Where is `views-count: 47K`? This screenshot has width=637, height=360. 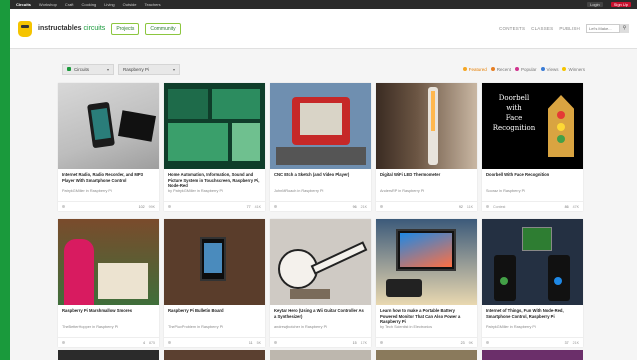 views-count: 47K is located at coordinates (575, 206).